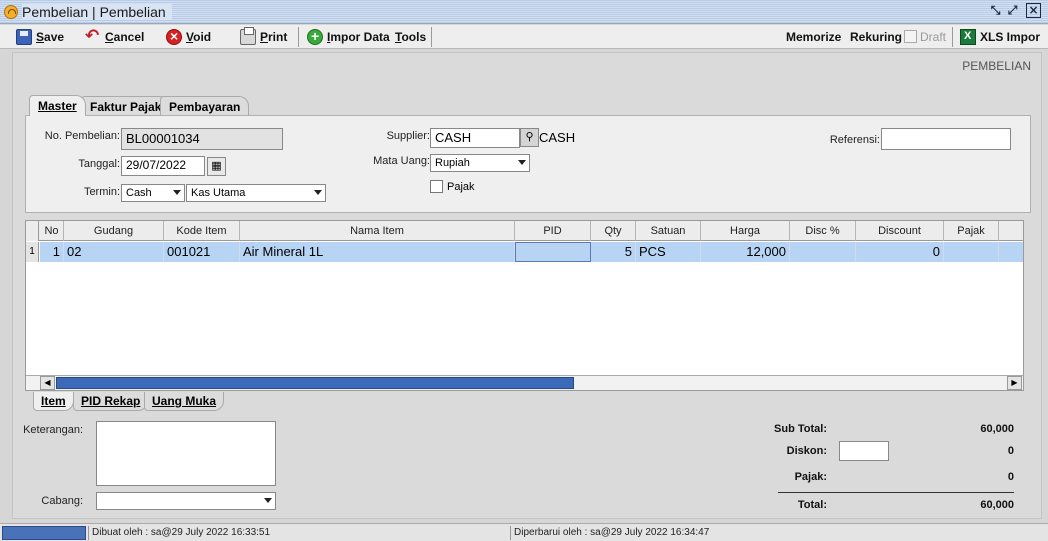 Image resolution: width=1048 pixels, height=541 pixels. Describe the element at coordinates (263, 36) in the screenshot. I see `print-button: Print` at that location.